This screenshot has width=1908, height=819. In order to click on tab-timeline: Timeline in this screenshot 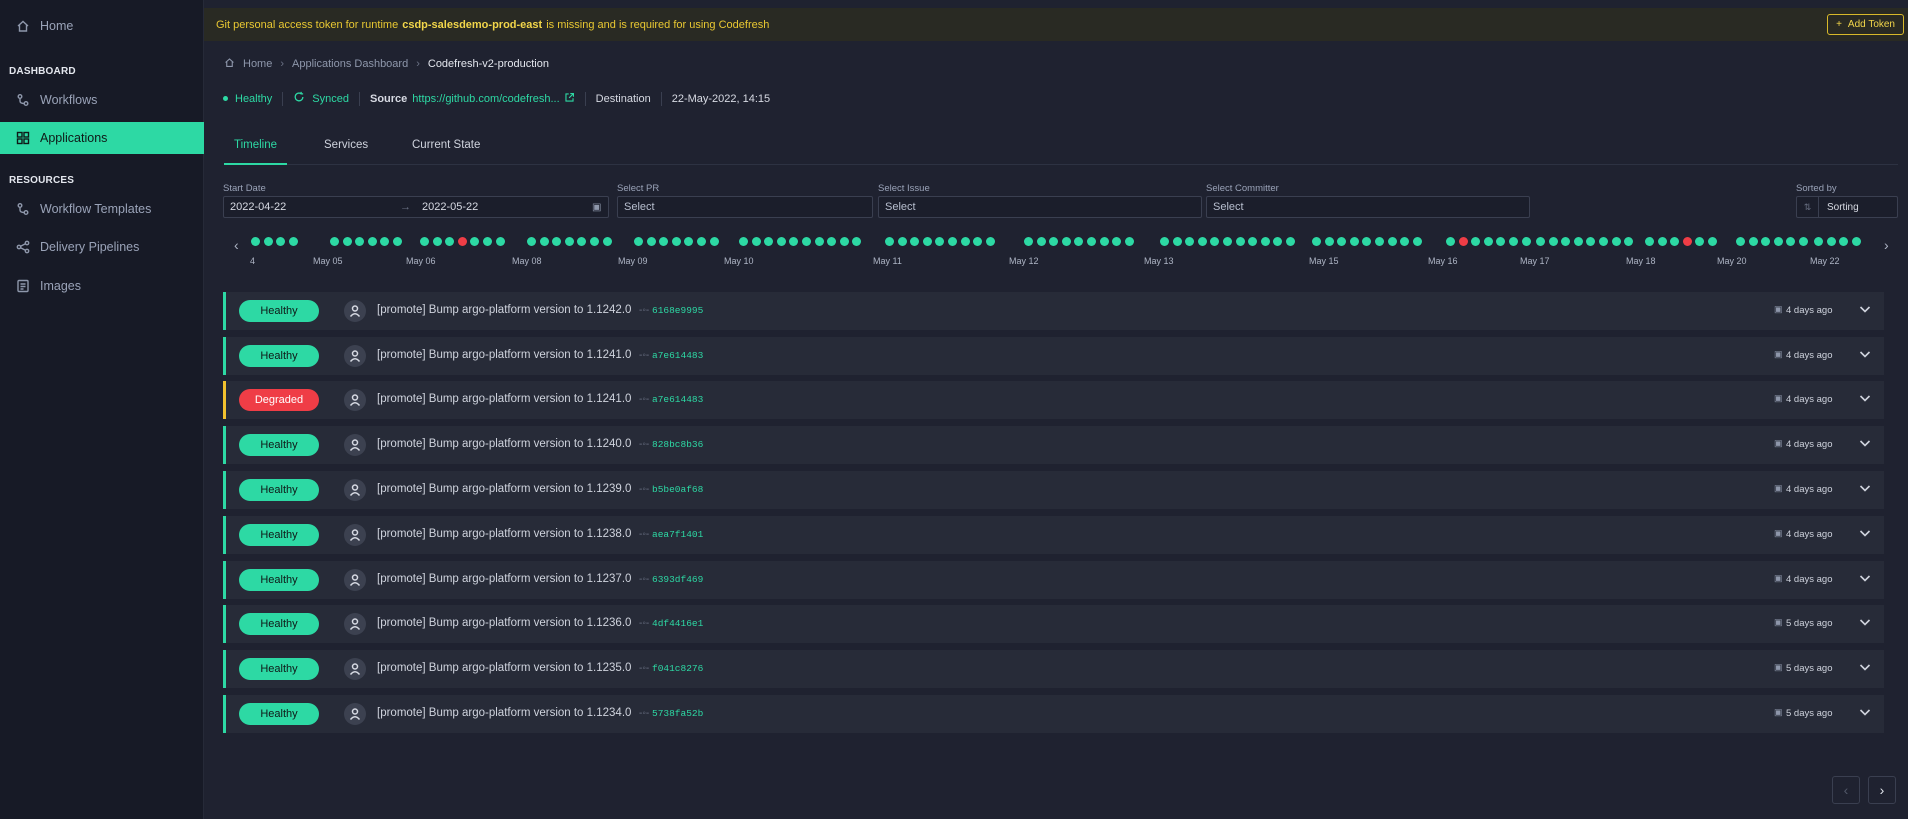, I will do `click(256, 152)`.